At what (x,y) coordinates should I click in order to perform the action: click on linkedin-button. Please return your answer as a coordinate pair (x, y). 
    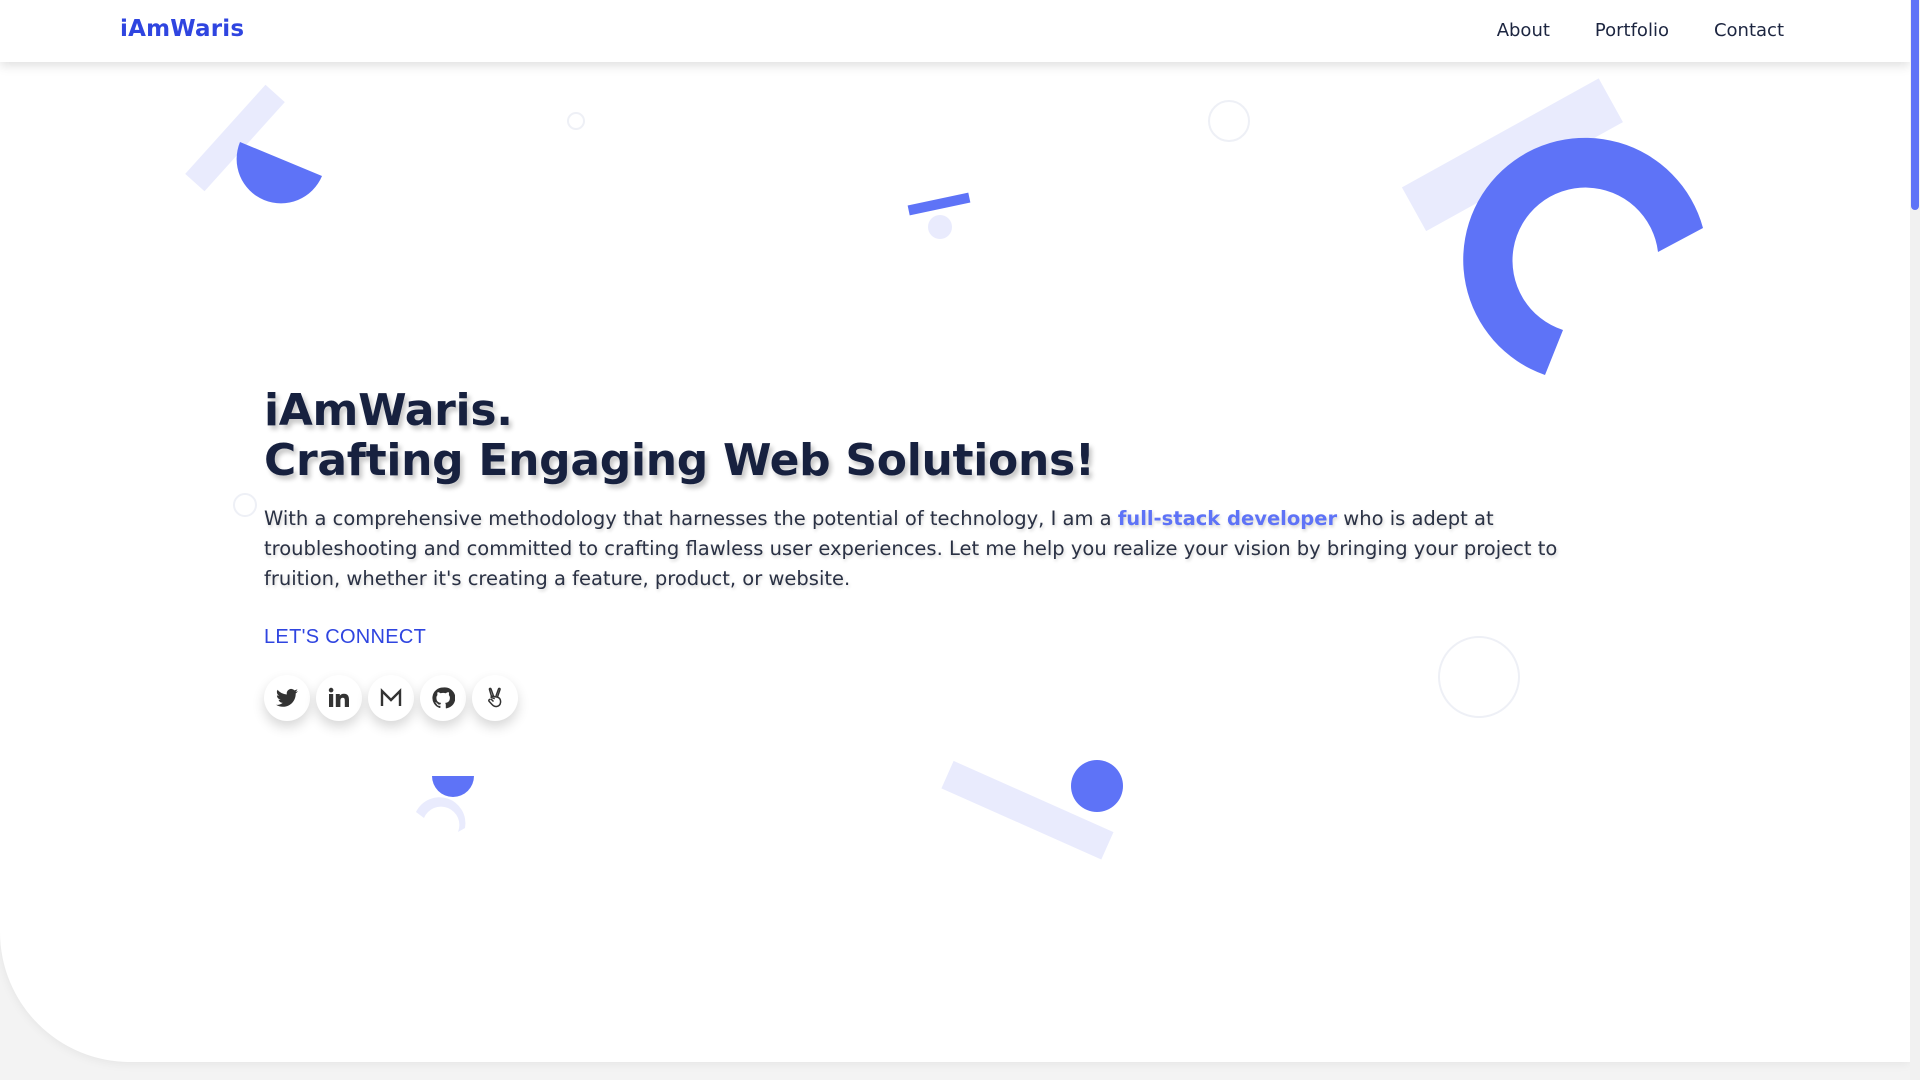
    Looking at the image, I should click on (339, 698).